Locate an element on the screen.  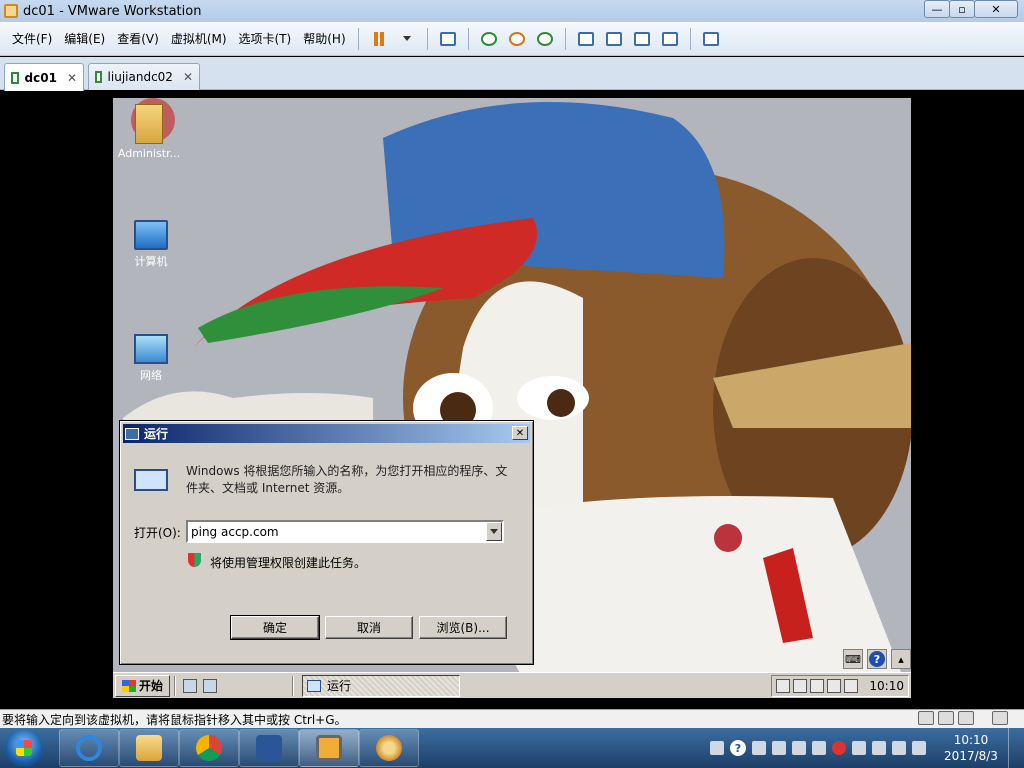
menu-toolbar: 文件(F) 编辑(E) 查看(V) 虚拟机(M) 选项卡(T) 帮助(H) is located at coordinates (512, 39).